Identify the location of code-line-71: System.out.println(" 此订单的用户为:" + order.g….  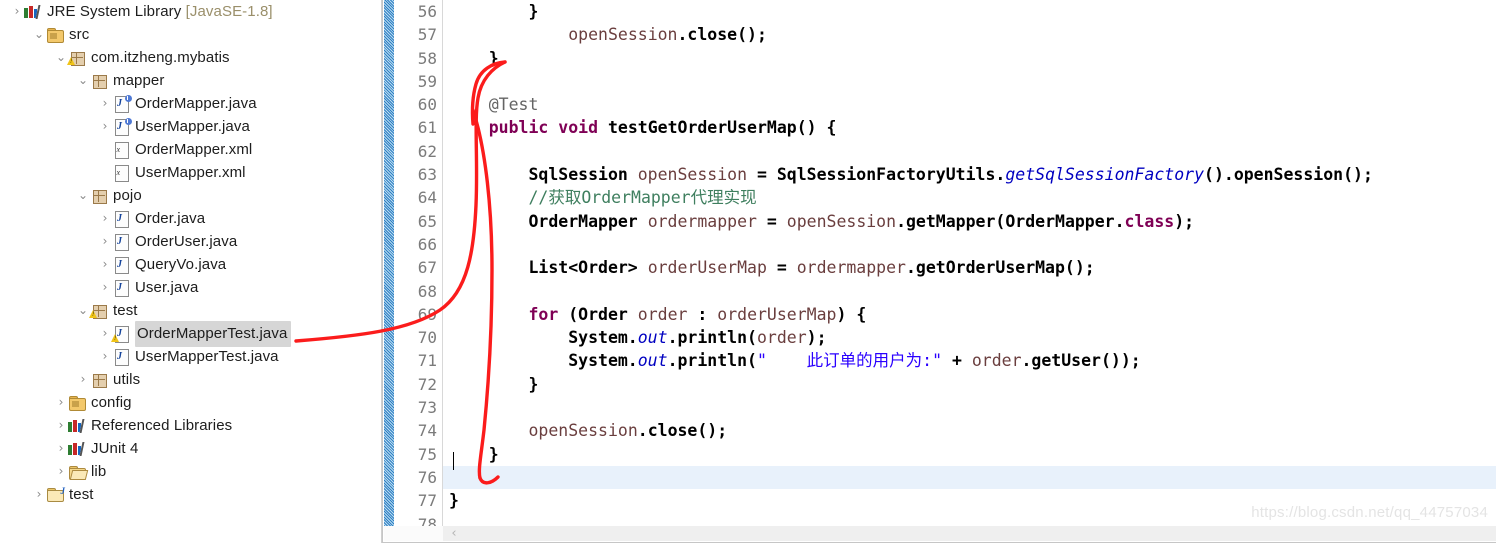
(969, 360).